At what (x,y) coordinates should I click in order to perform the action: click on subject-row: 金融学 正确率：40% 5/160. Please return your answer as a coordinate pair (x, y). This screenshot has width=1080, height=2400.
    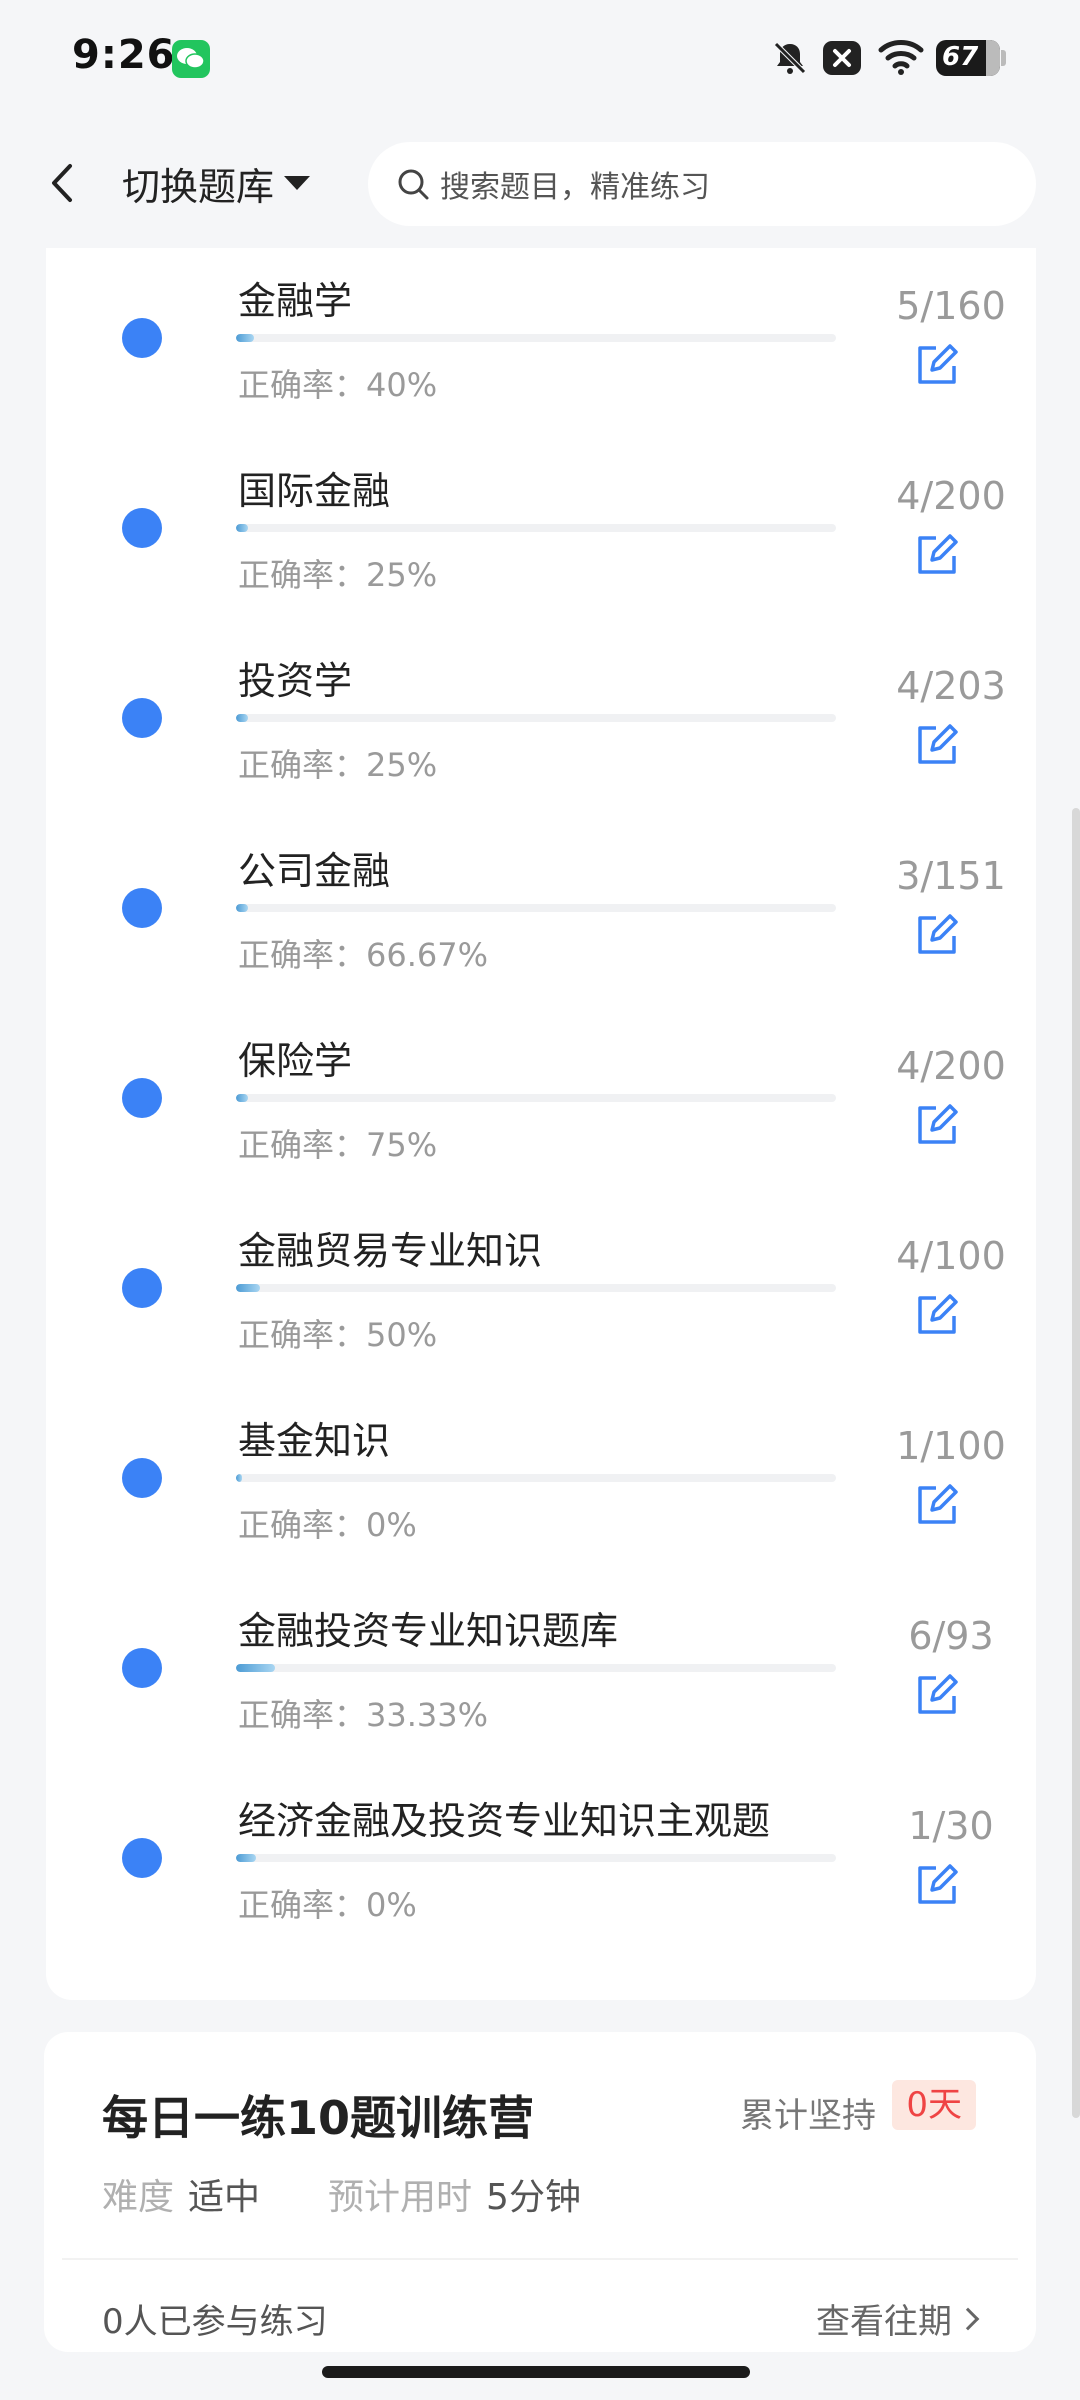
    Looking at the image, I should click on (541, 345).